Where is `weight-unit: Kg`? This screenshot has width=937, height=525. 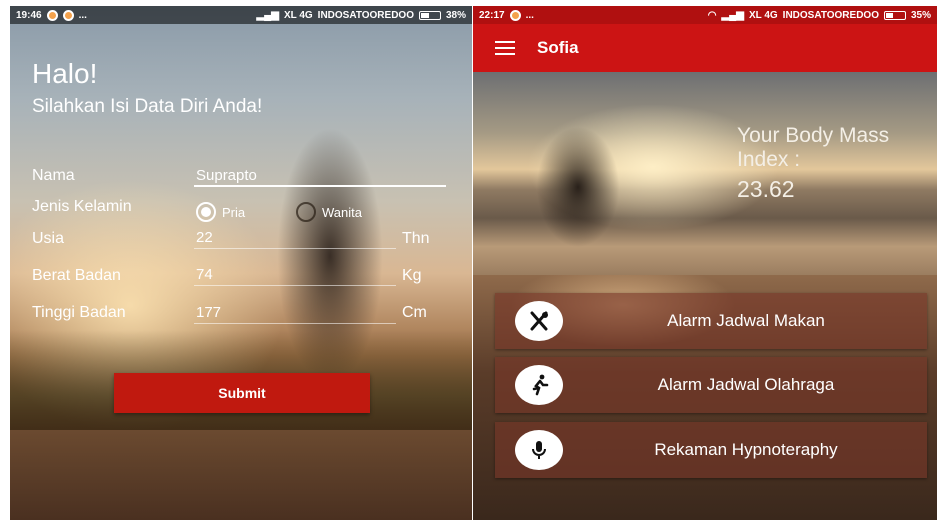
weight-unit: Kg is located at coordinates (412, 275).